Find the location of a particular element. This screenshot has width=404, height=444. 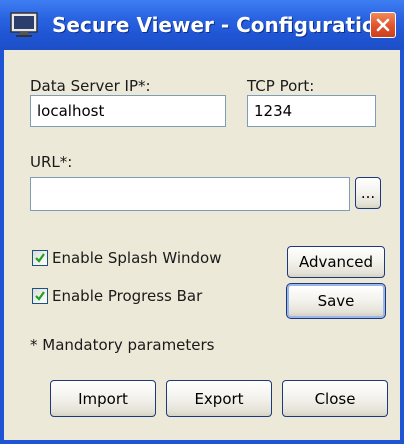

enable-progress-label: Enable Progress Bar is located at coordinates (127, 296).